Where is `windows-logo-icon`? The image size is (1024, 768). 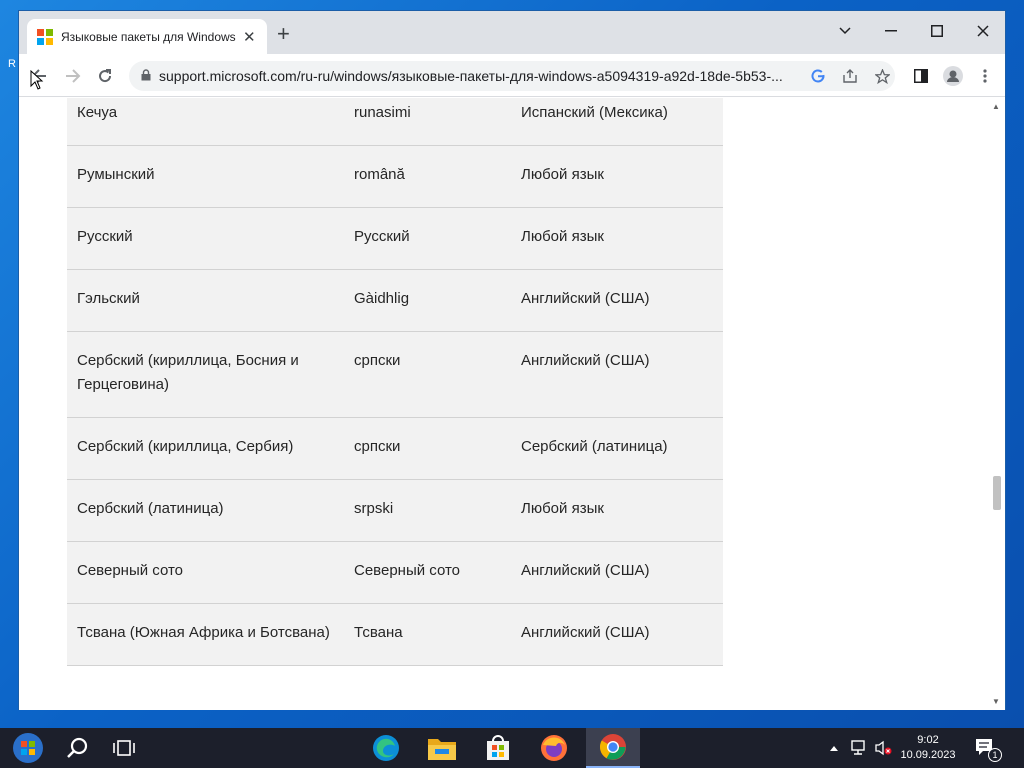 windows-logo-icon is located at coordinates (45, 36).